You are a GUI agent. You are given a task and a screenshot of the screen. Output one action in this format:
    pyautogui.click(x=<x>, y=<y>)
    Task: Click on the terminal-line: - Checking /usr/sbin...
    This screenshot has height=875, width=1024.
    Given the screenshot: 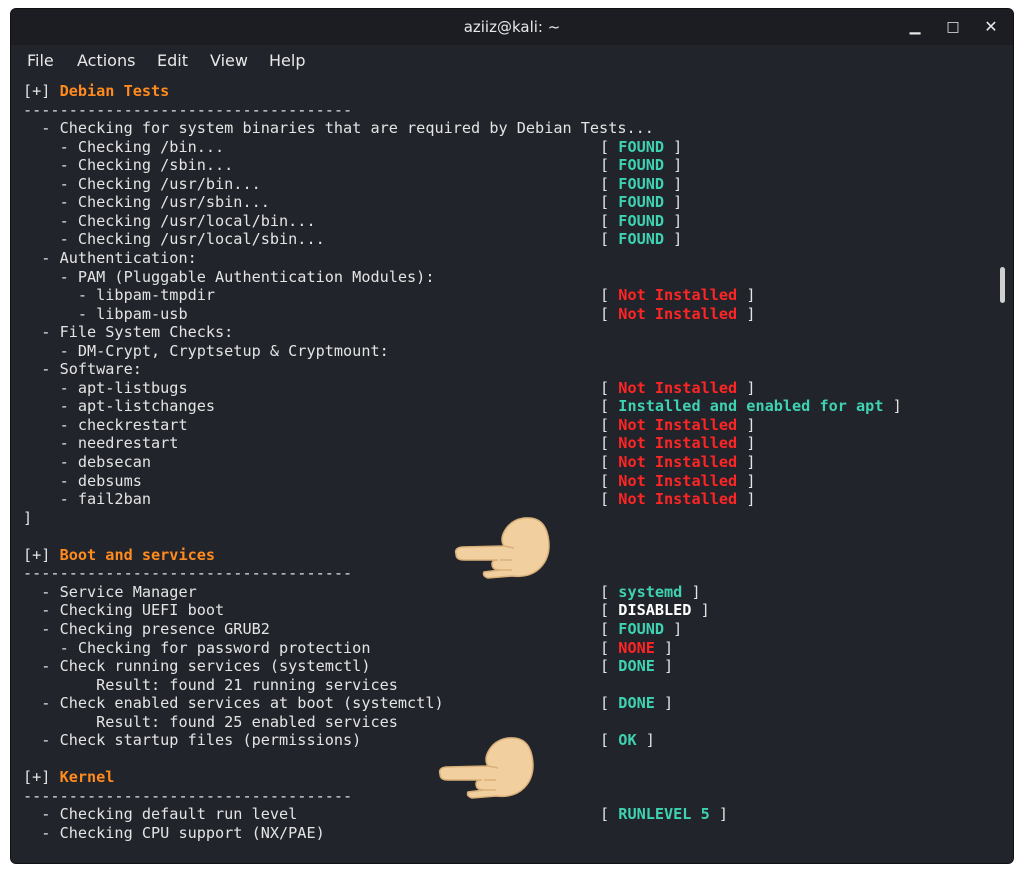 What is the action you would take?
    pyautogui.click(x=146, y=202)
    